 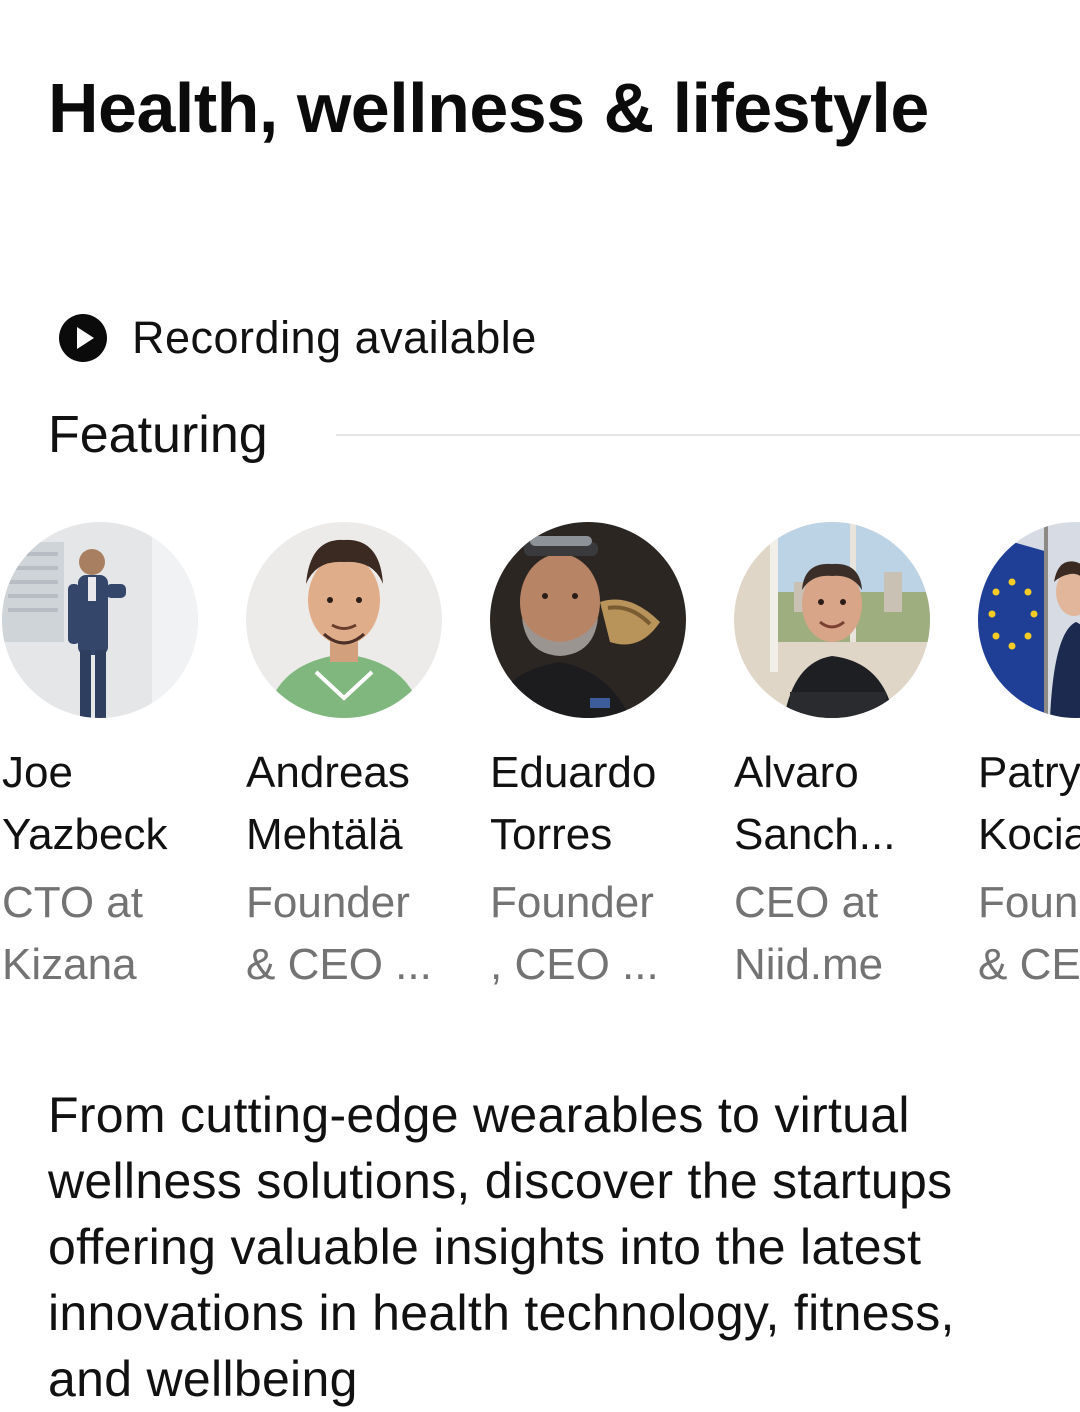 I want to click on play-circle-icon, so click(x=83, y=338).